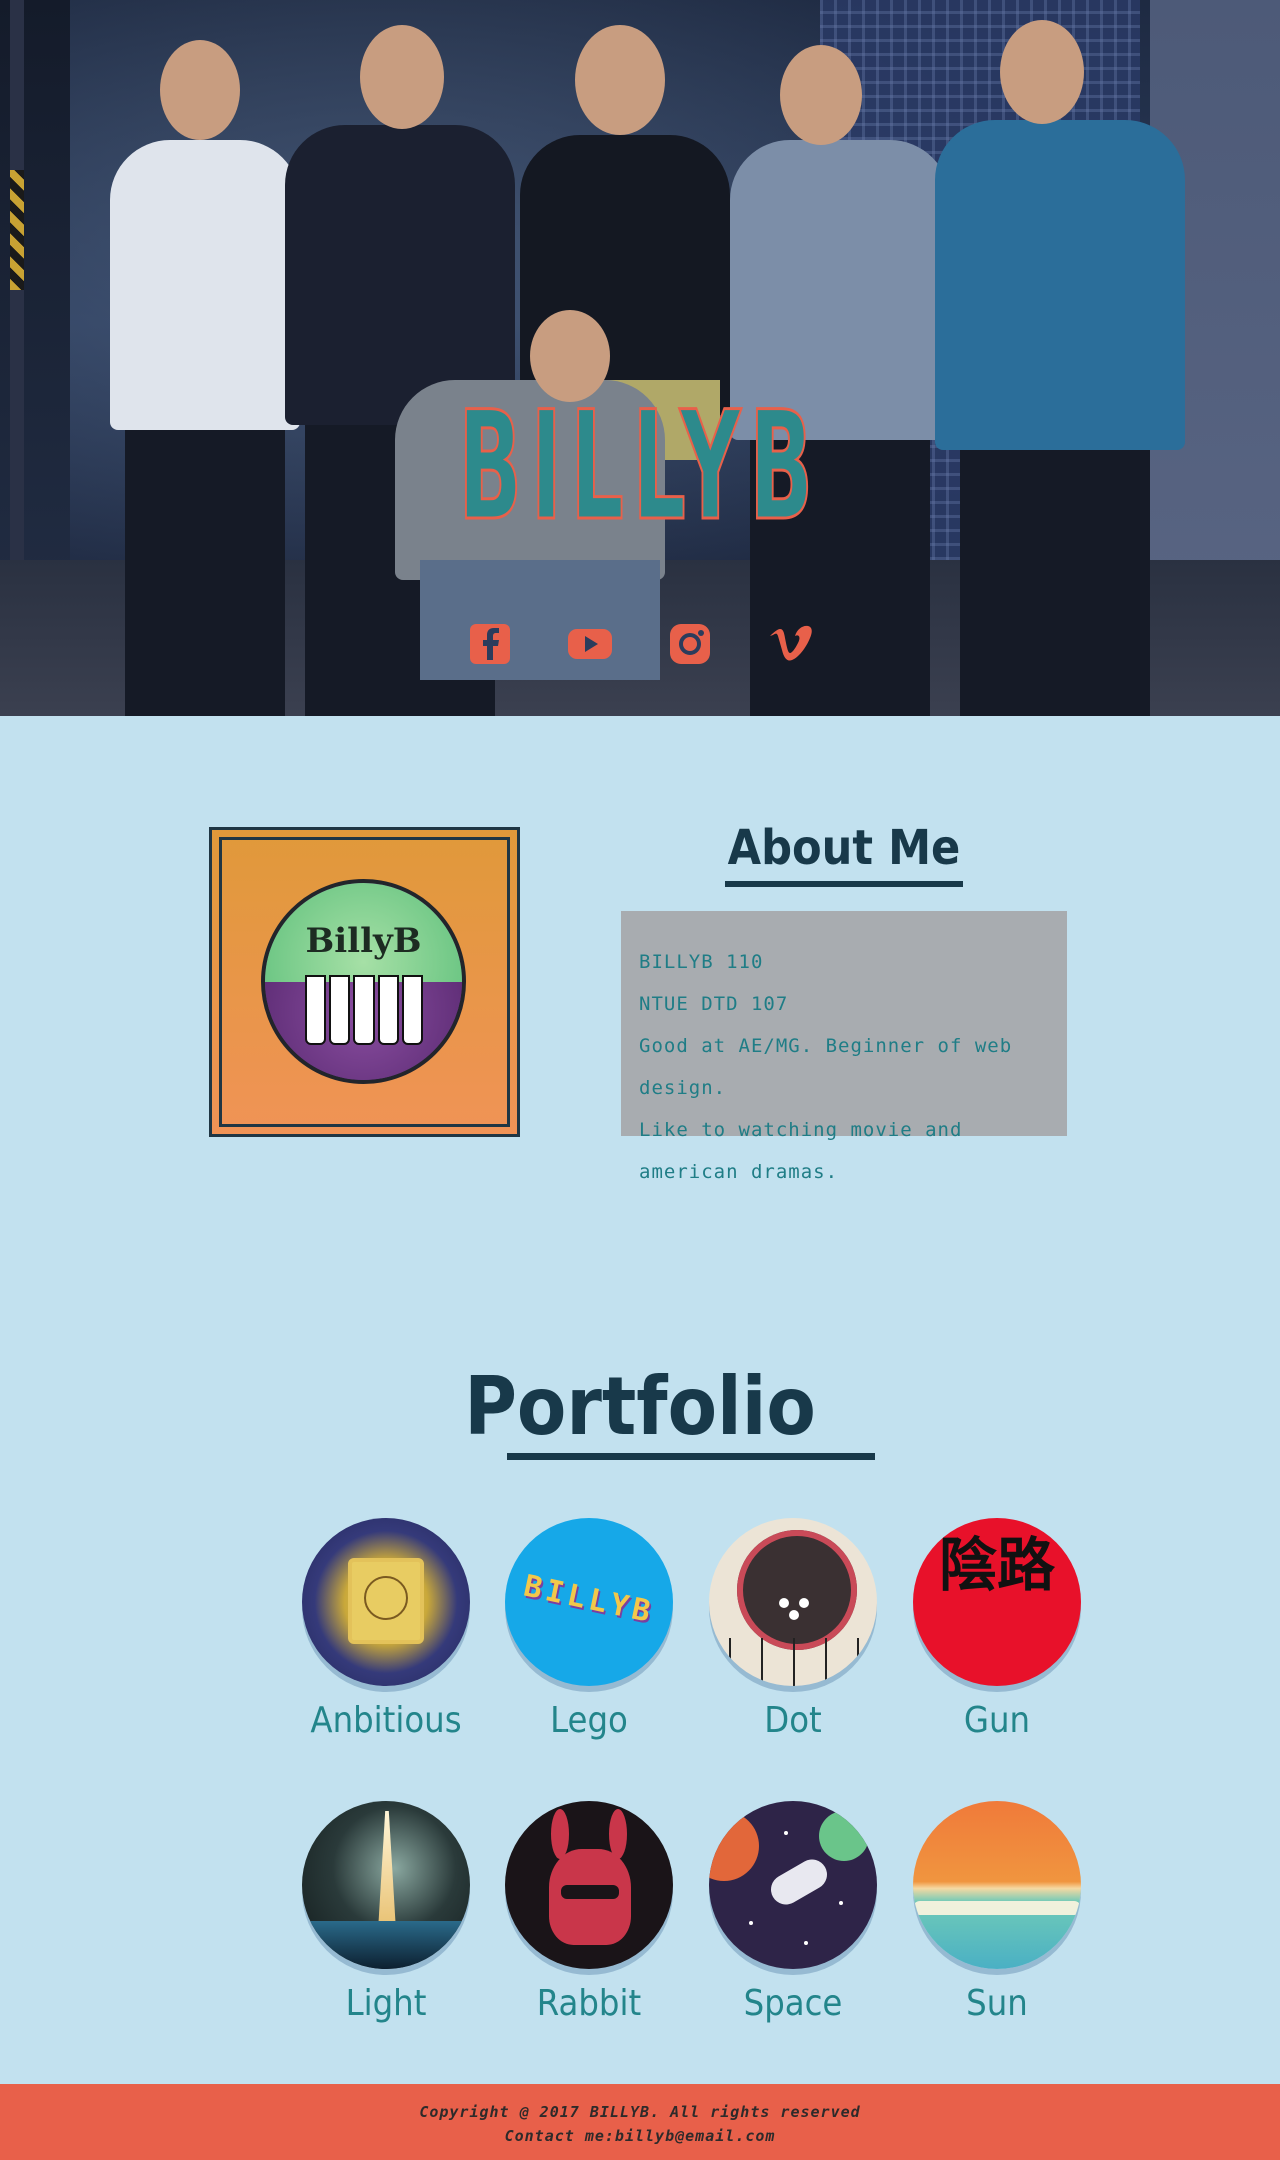 The height and width of the screenshot is (2160, 1280). Describe the element at coordinates (589, 1720) in the screenshot. I see `portfolio-item-label: Lego` at that location.